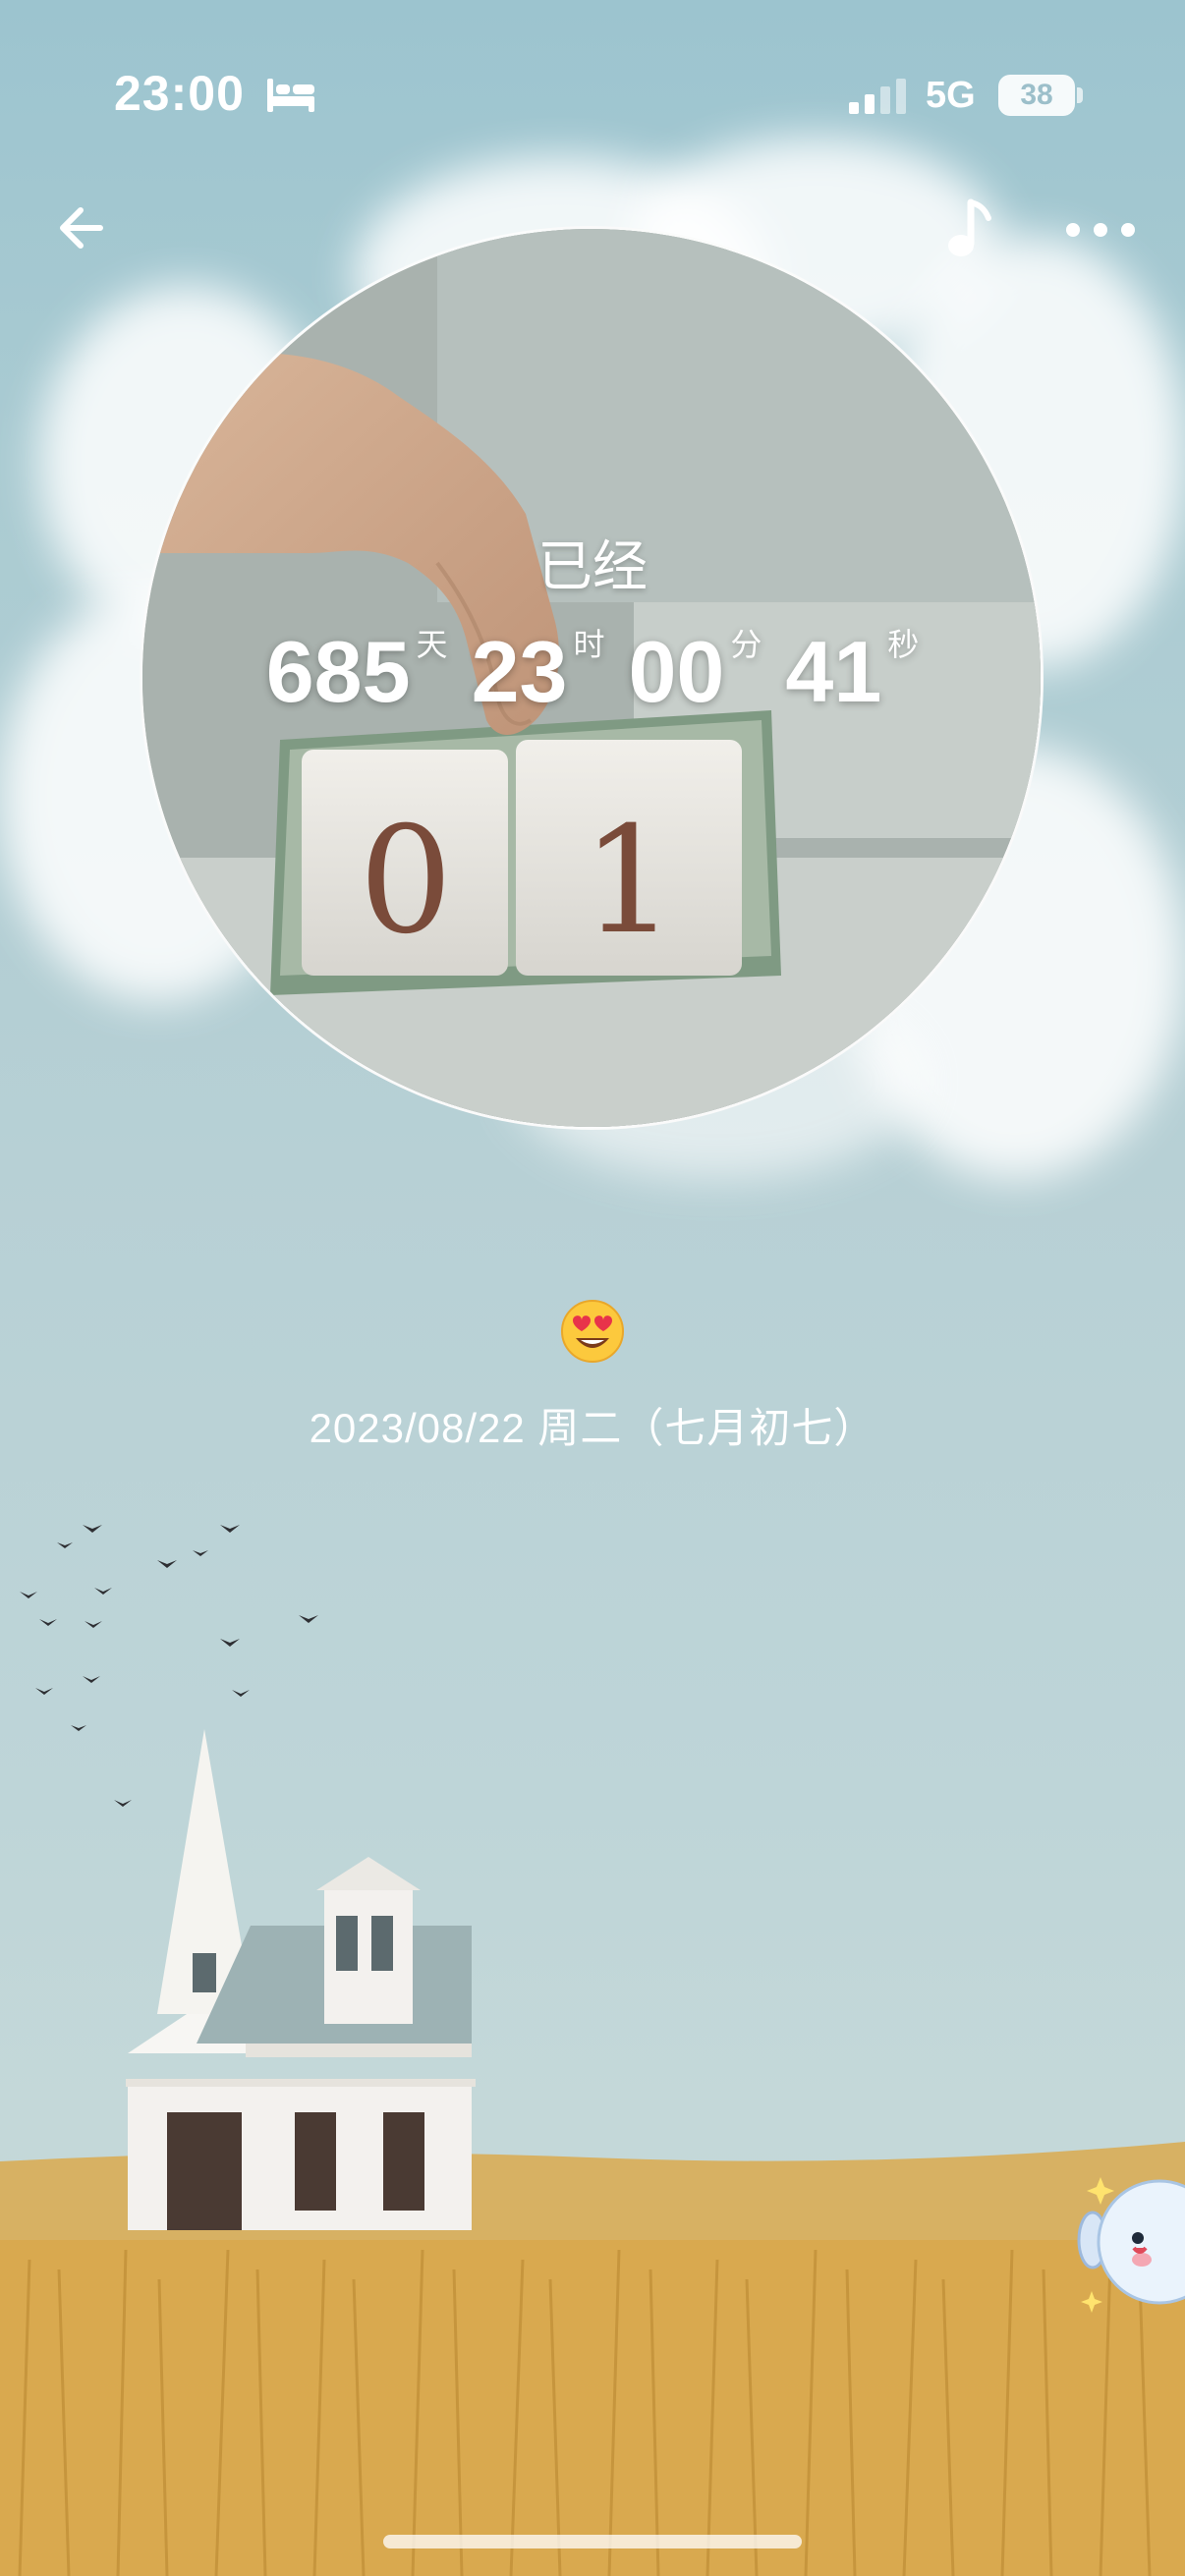  What do you see at coordinates (592, 1331) in the screenshot?
I see `heart-eyes-emoji-icon` at bounding box center [592, 1331].